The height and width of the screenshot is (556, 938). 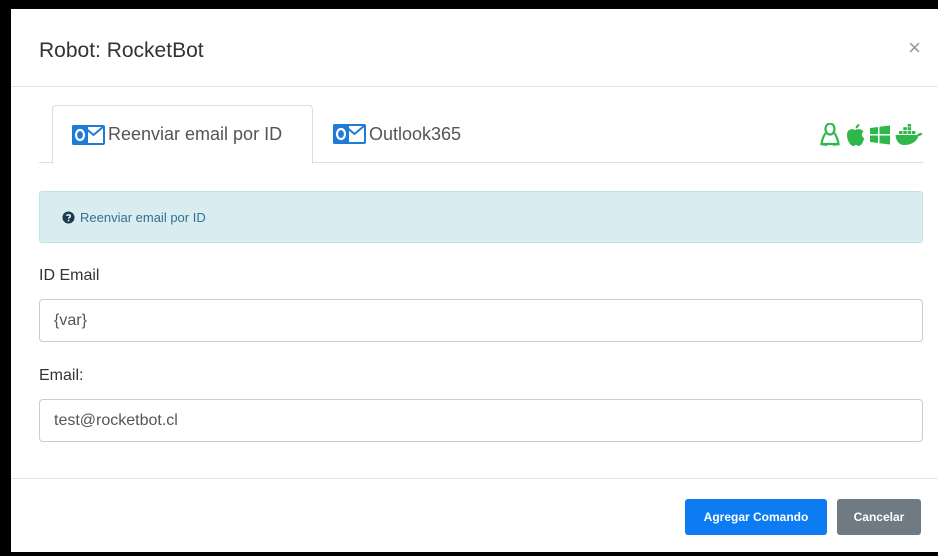 What do you see at coordinates (880, 135) in the screenshot?
I see `windows-icon` at bounding box center [880, 135].